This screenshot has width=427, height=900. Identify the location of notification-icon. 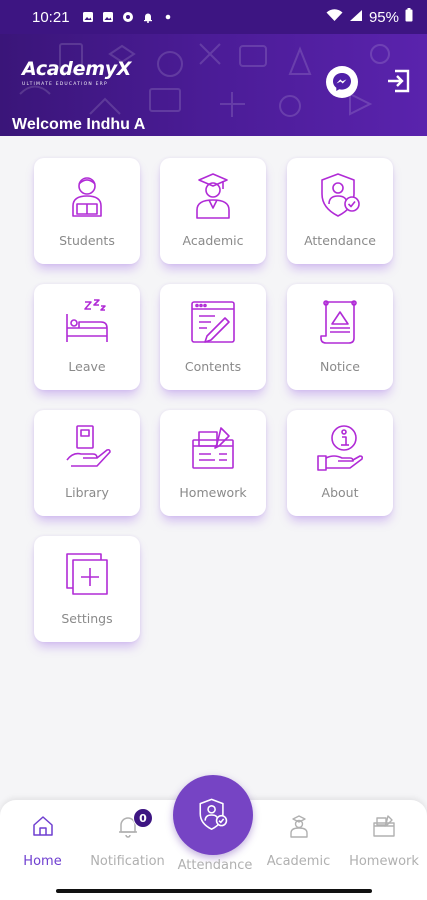
(148, 17).